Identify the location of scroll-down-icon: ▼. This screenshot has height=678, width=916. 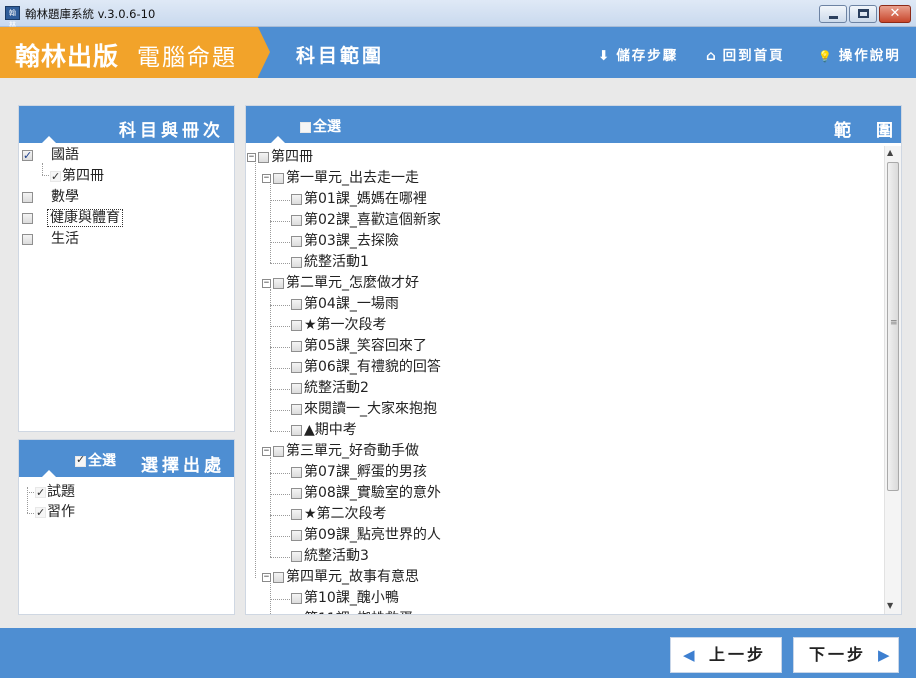
(890, 605).